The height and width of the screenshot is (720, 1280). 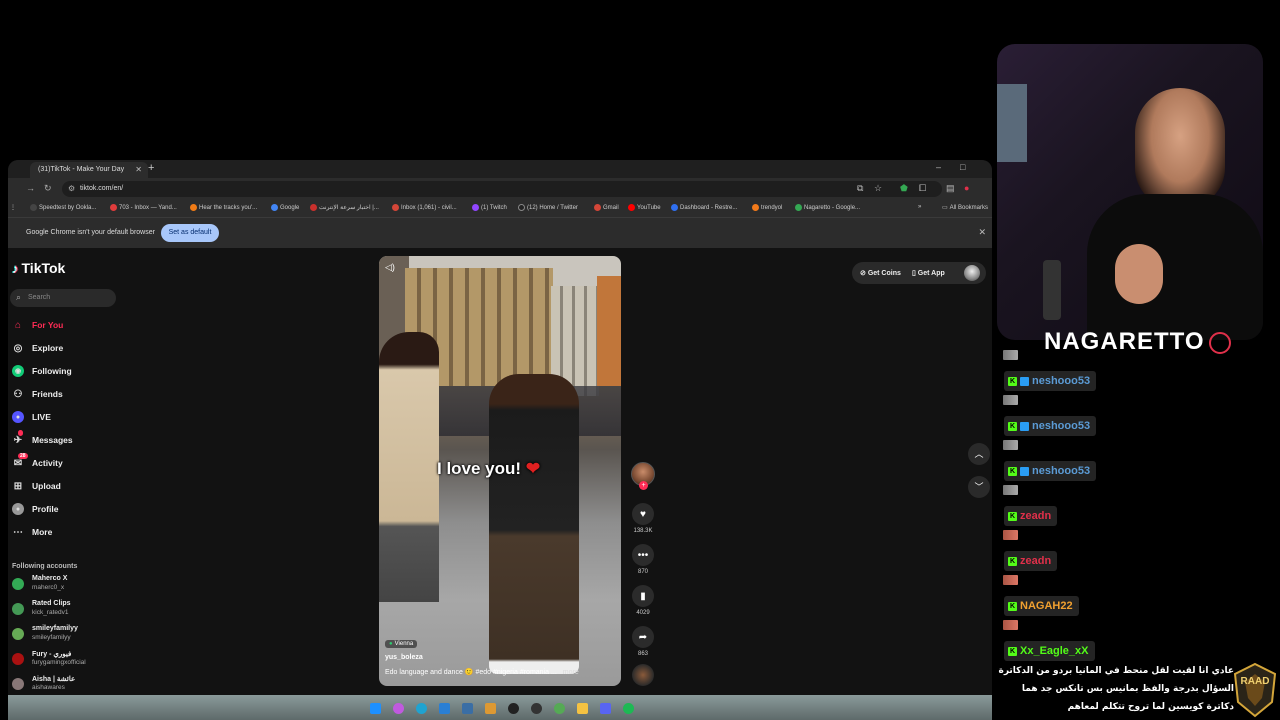 What do you see at coordinates (72, 325) in the screenshot?
I see `nav-for-you: ⌂ For You` at bounding box center [72, 325].